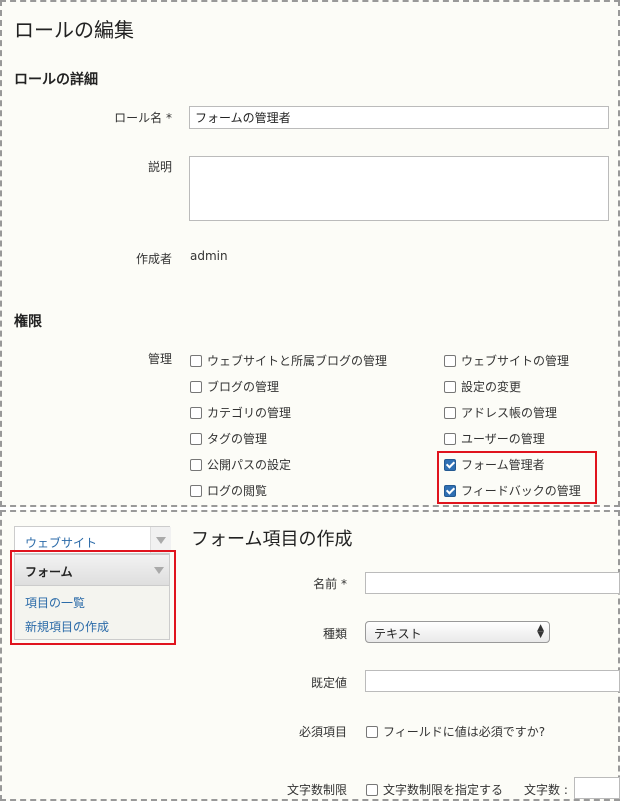 Image resolution: width=620 pixels, height=801 pixels. I want to click on default-input, so click(492, 681).